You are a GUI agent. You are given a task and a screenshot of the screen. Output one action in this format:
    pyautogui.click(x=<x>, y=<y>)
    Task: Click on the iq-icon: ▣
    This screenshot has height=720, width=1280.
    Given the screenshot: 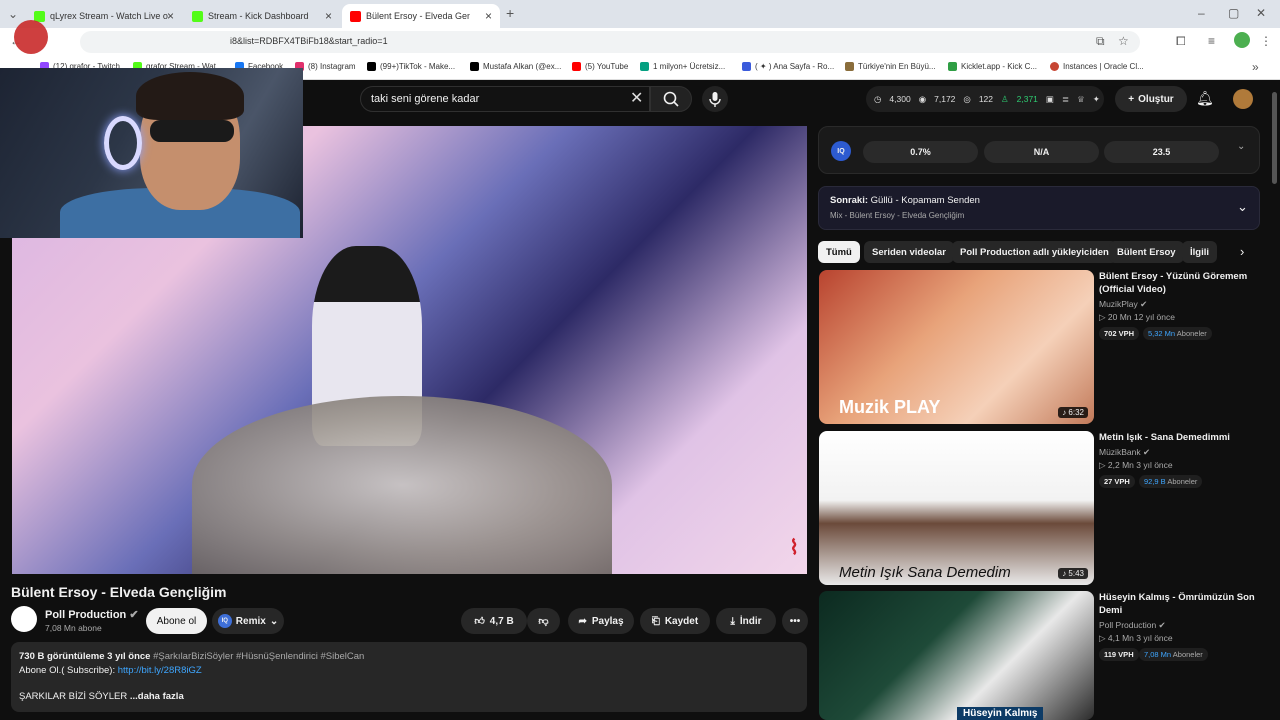 What is the action you would take?
    pyautogui.click(x=1050, y=99)
    